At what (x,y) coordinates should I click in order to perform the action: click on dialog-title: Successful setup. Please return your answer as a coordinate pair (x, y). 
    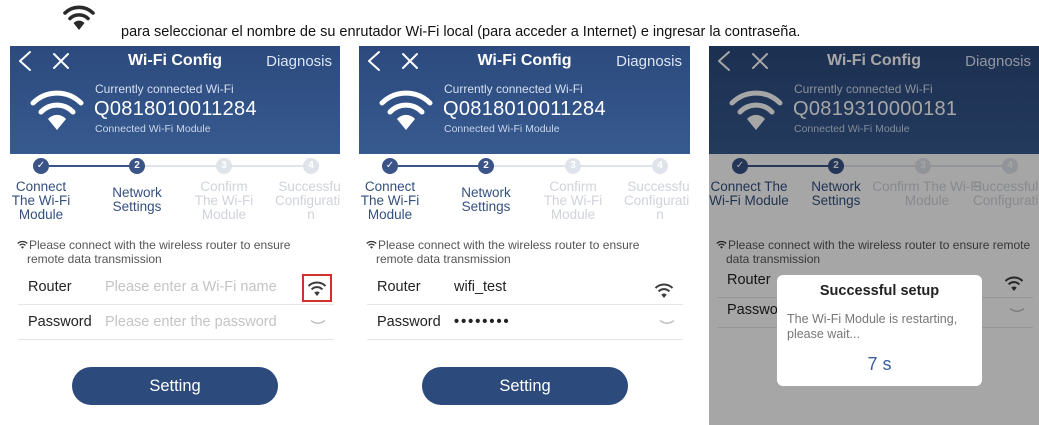
    Looking at the image, I should click on (879, 291).